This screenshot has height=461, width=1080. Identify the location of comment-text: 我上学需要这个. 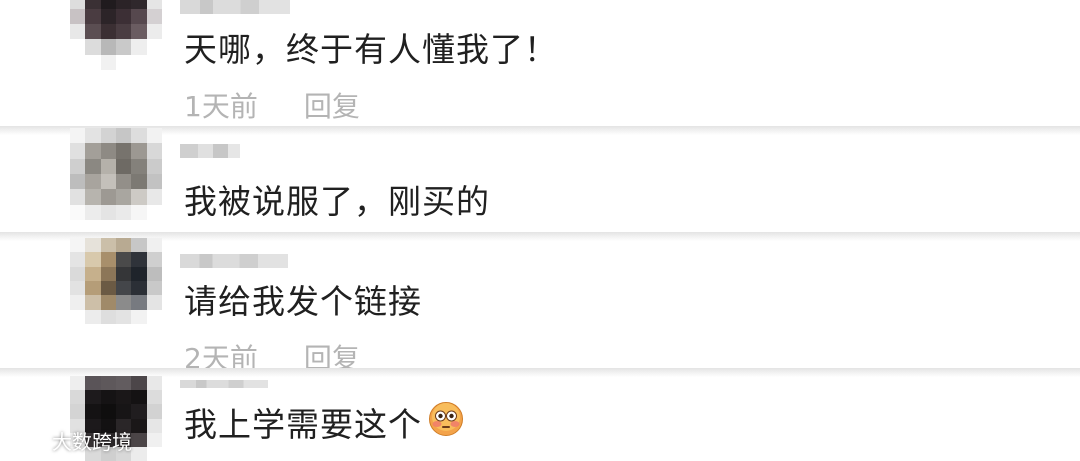
(324, 425).